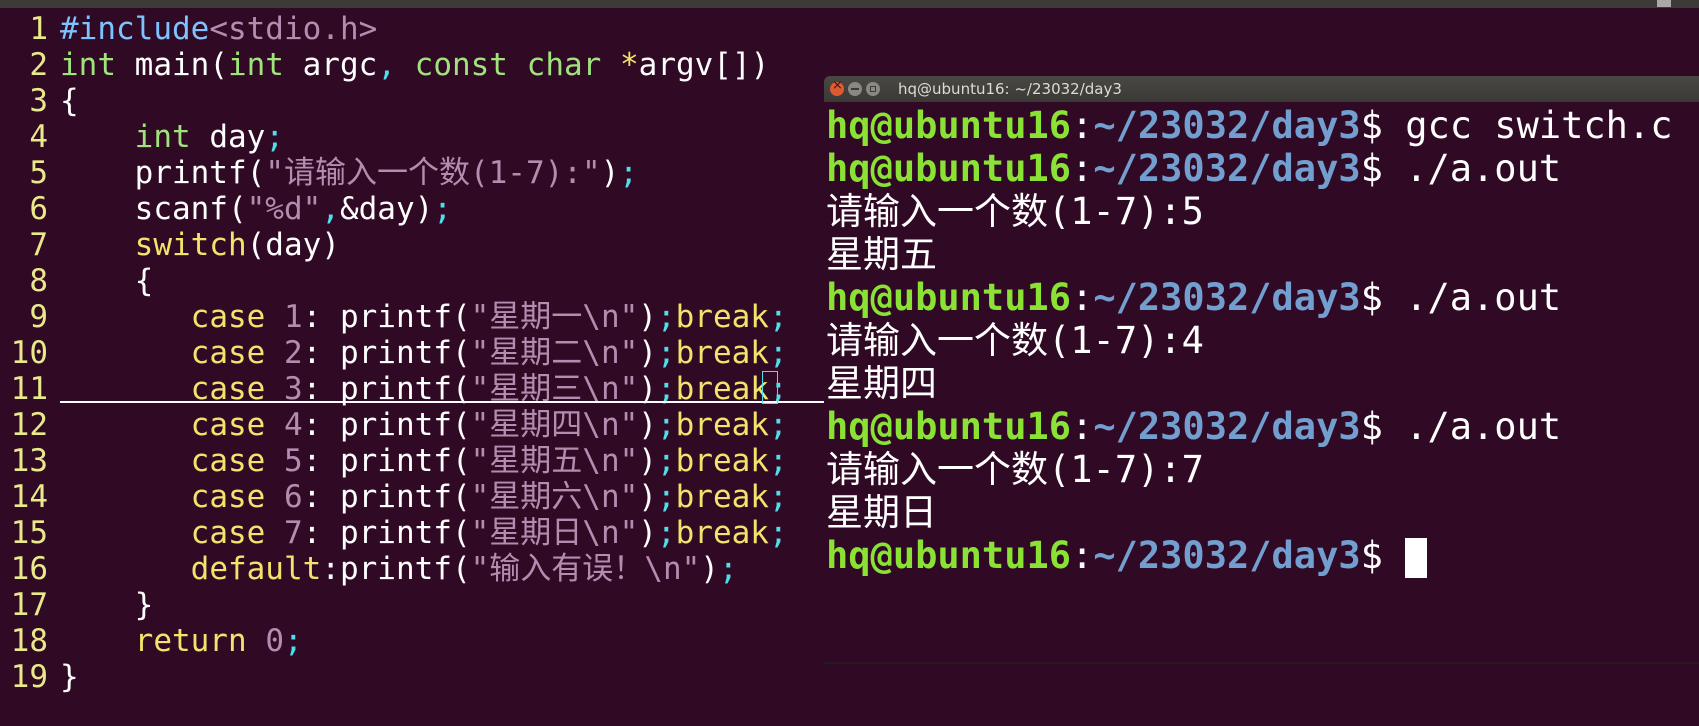 The height and width of the screenshot is (726, 1699). Describe the element at coordinates (1383, 125) in the screenshot. I see `prompt-symbol: $` at that location.